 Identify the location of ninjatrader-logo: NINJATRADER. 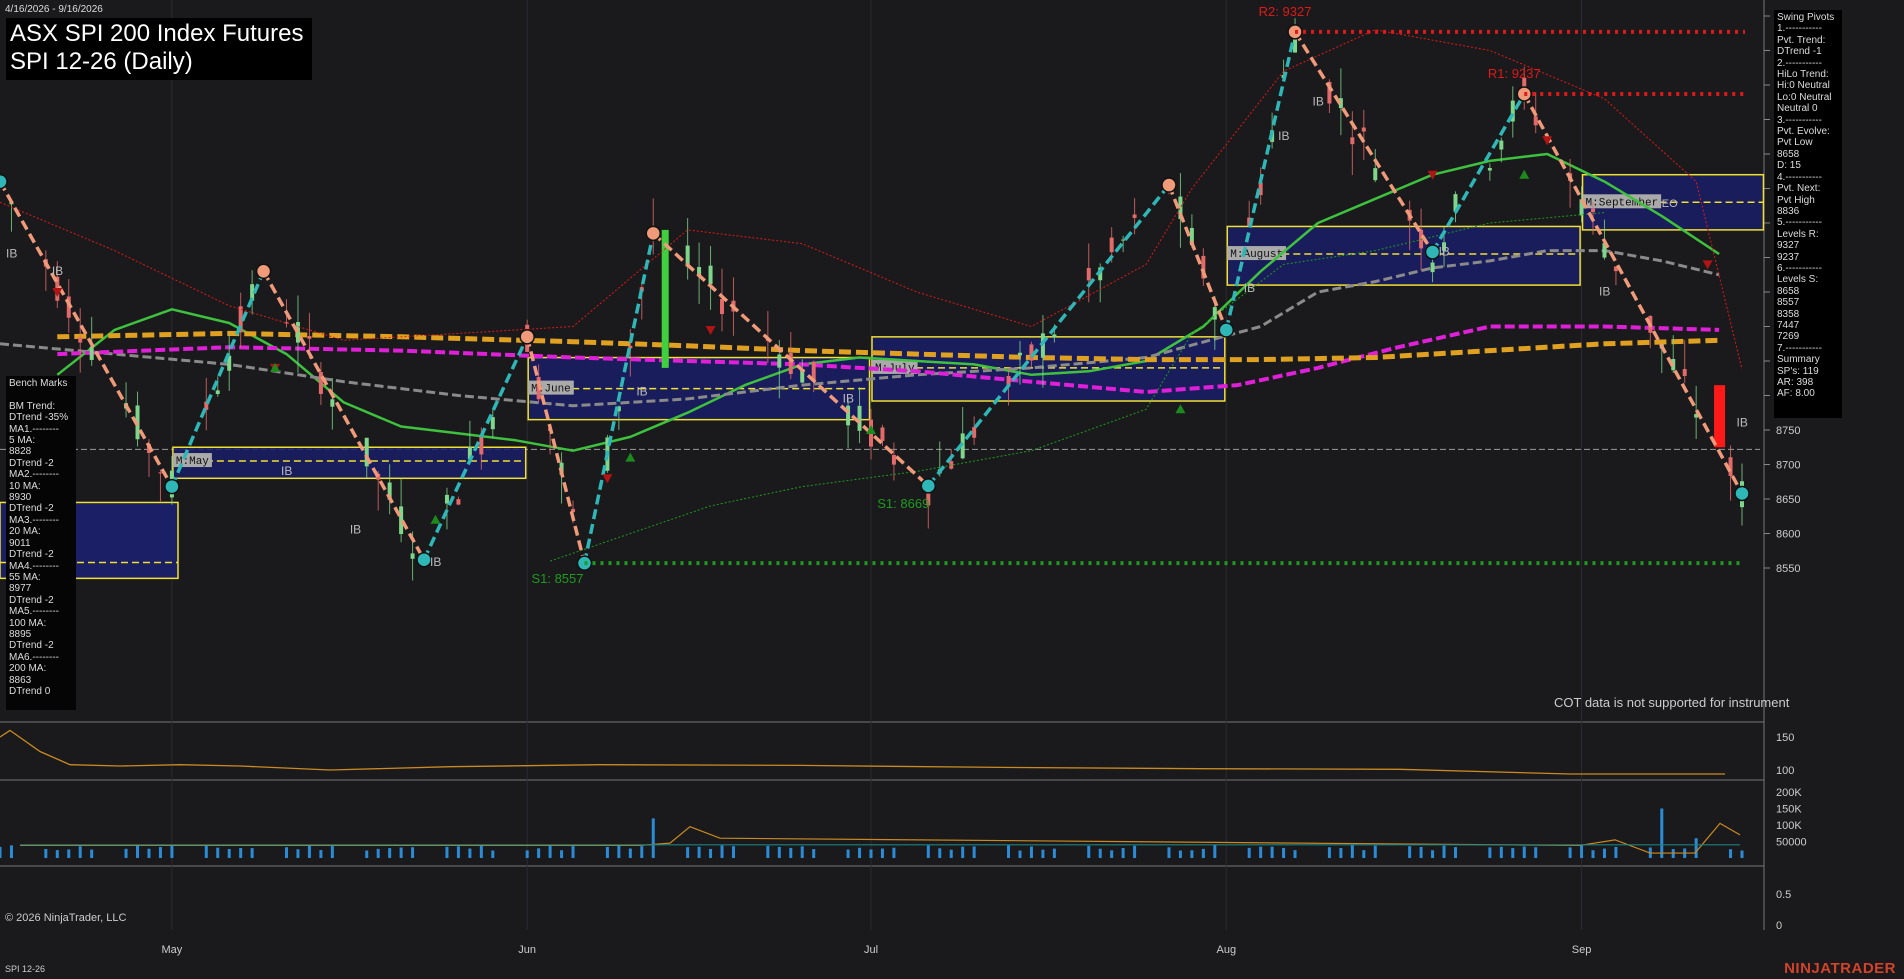
(1840, 968).